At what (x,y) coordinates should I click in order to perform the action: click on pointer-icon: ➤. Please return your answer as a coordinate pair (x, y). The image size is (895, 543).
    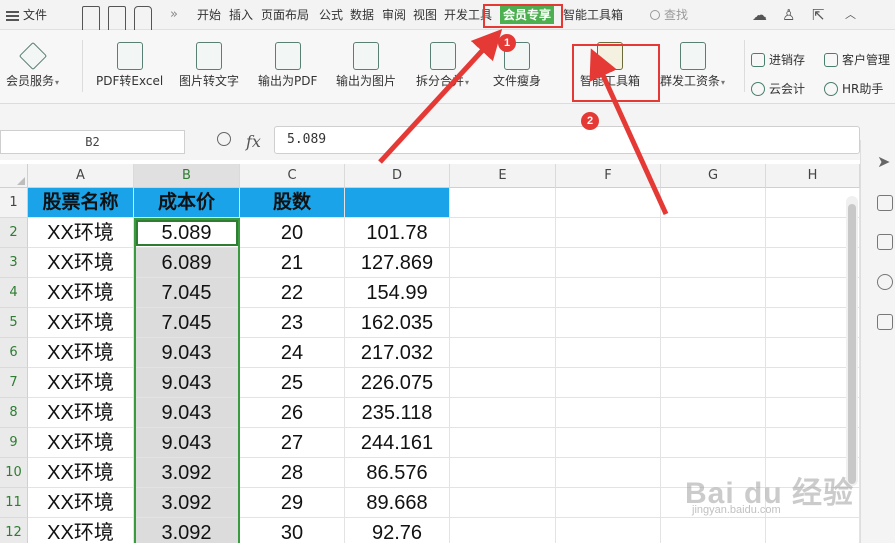
    Looking at the image, I should click on (885, 161).